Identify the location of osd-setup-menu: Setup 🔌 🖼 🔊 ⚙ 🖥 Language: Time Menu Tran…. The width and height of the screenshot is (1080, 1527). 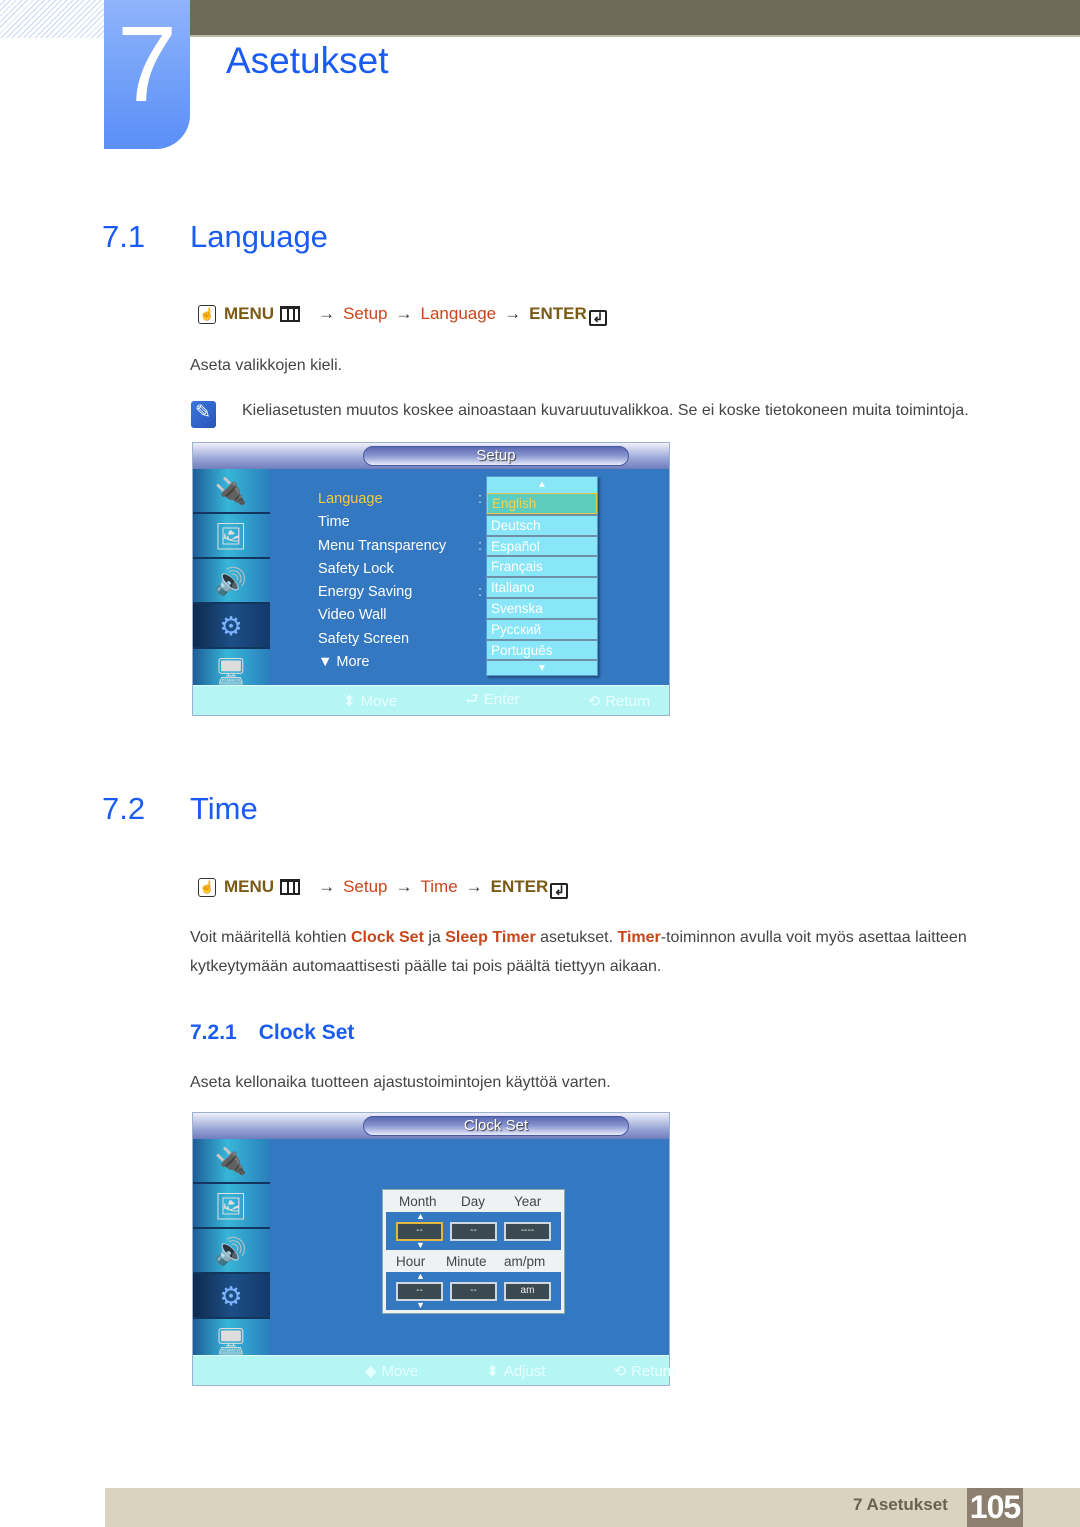
(431, 579).